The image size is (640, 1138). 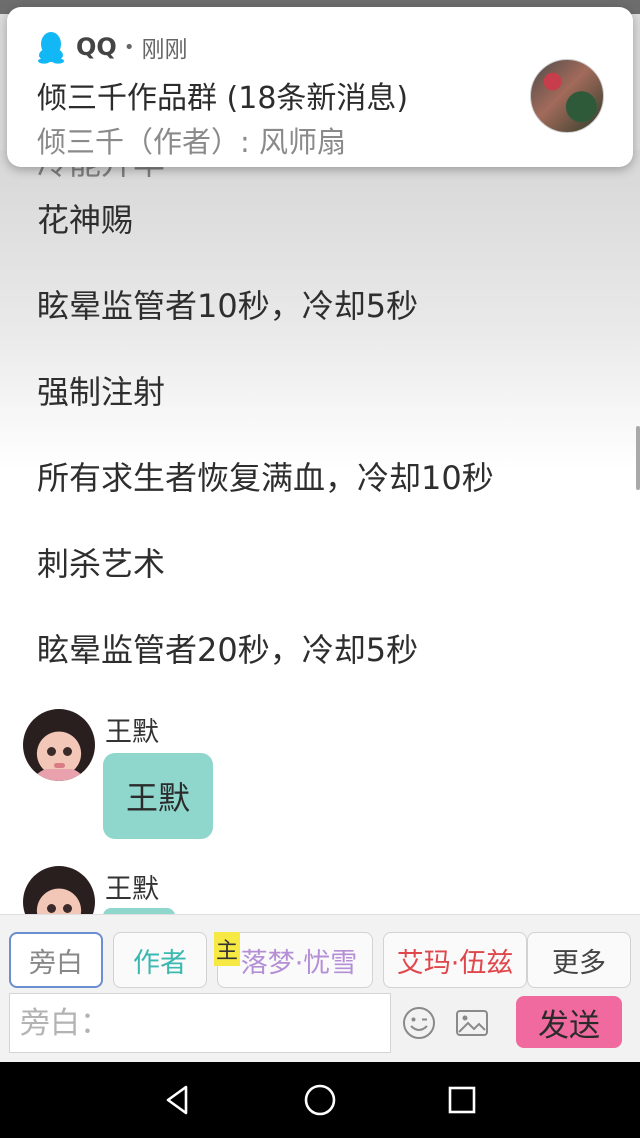 What do you see at coordinates (569, 1022) in the screenshot?
I see `send-button: 发送` at bounding box center [569, 1022].